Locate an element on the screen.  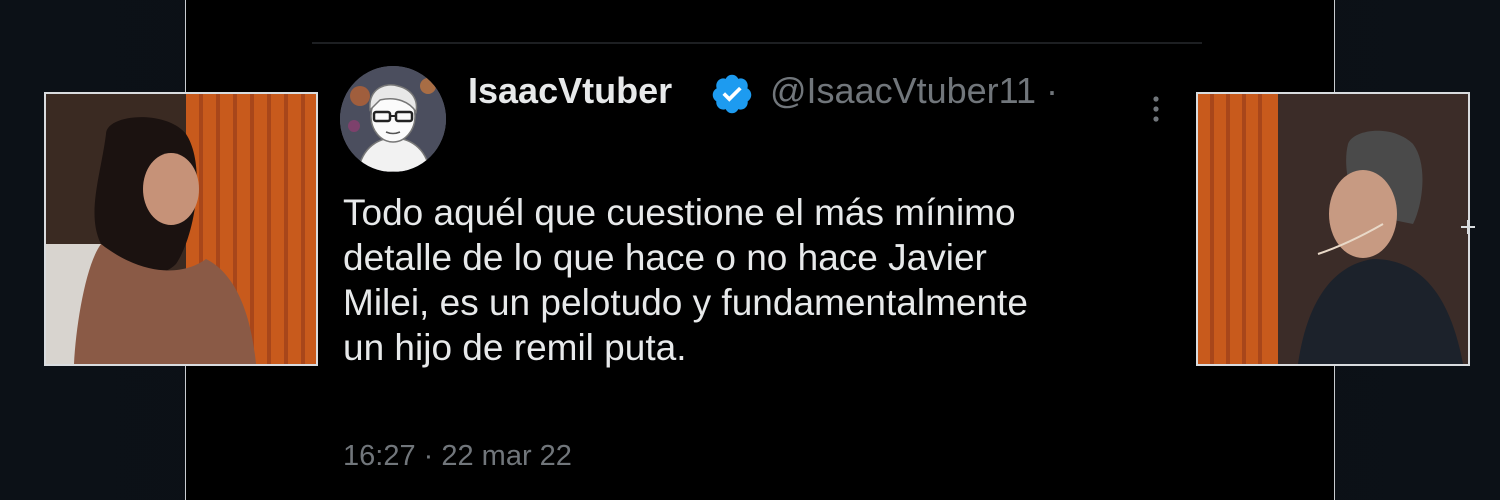
camera-inset-right is located at coordinates (1333, 229).